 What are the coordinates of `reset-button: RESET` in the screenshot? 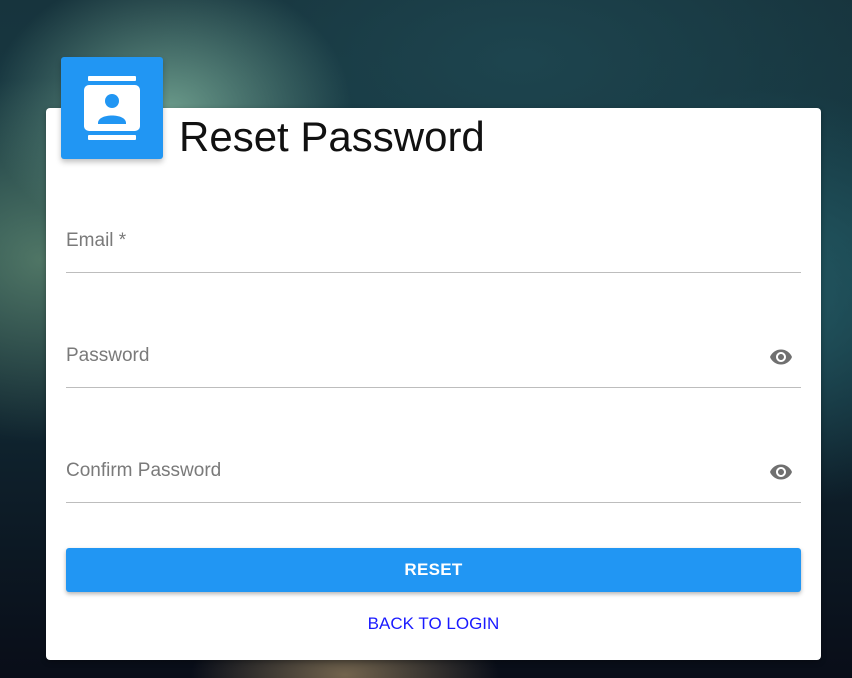 It's located at (433, 570).